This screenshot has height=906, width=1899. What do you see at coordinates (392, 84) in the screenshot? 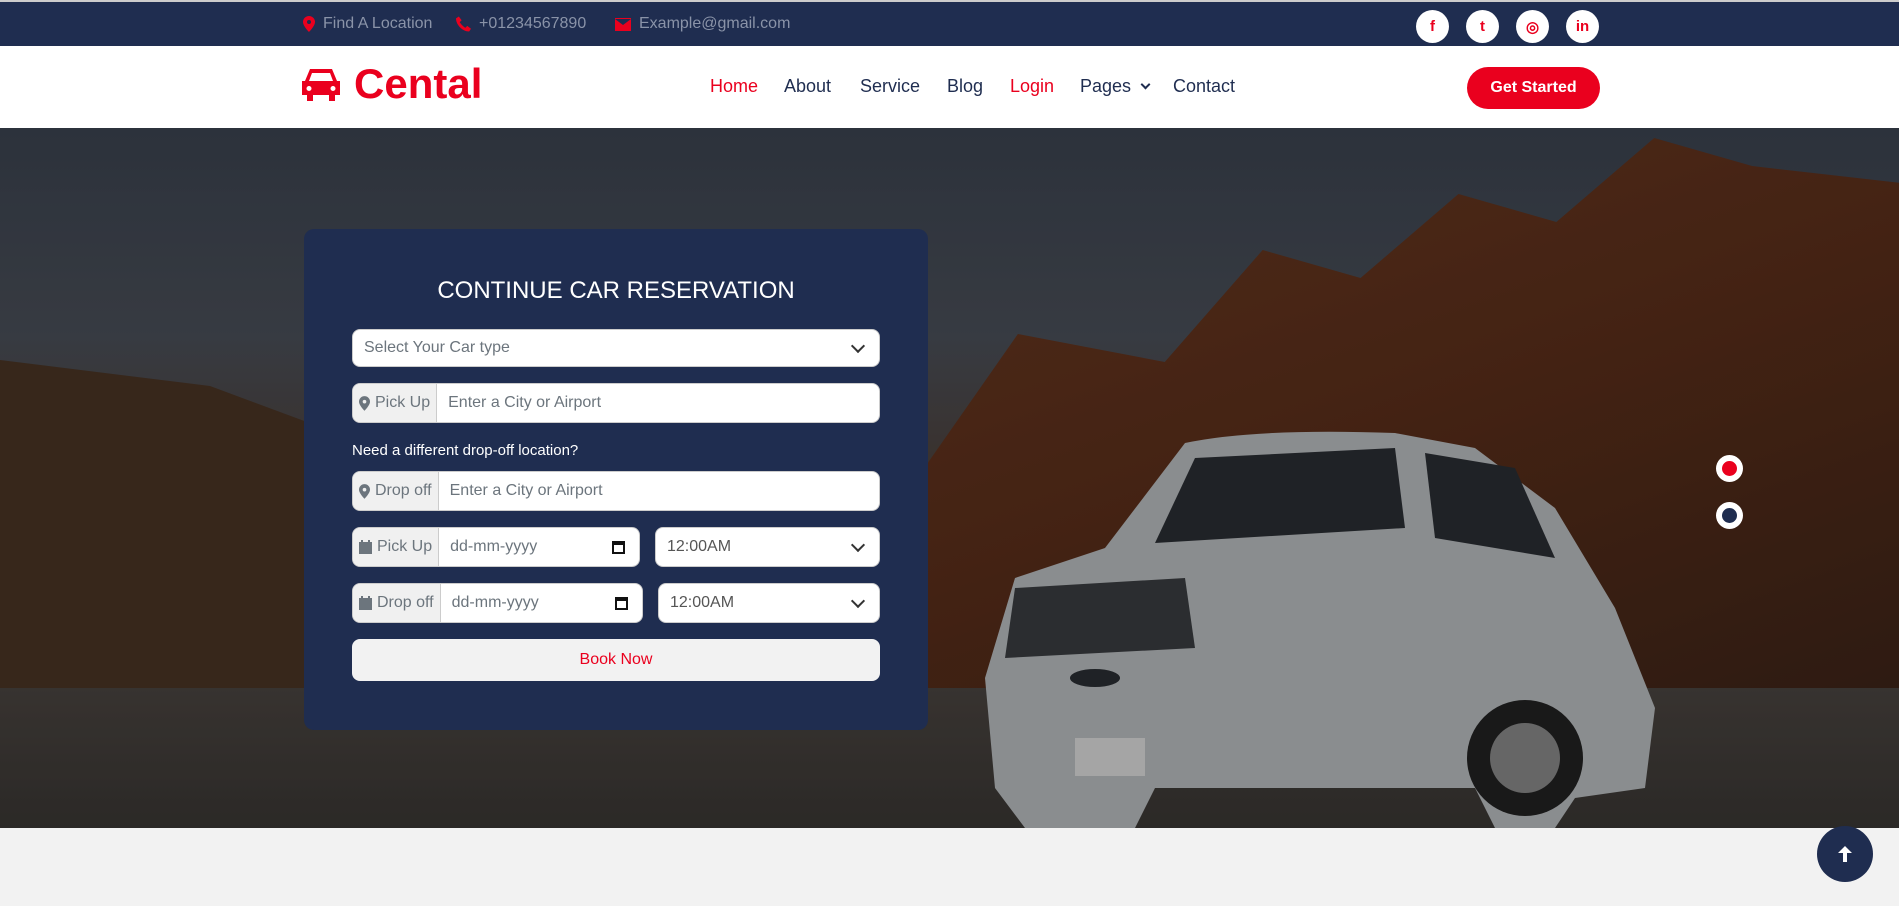
I see `brand-logo: Cental` at bounding box center [392, 84].